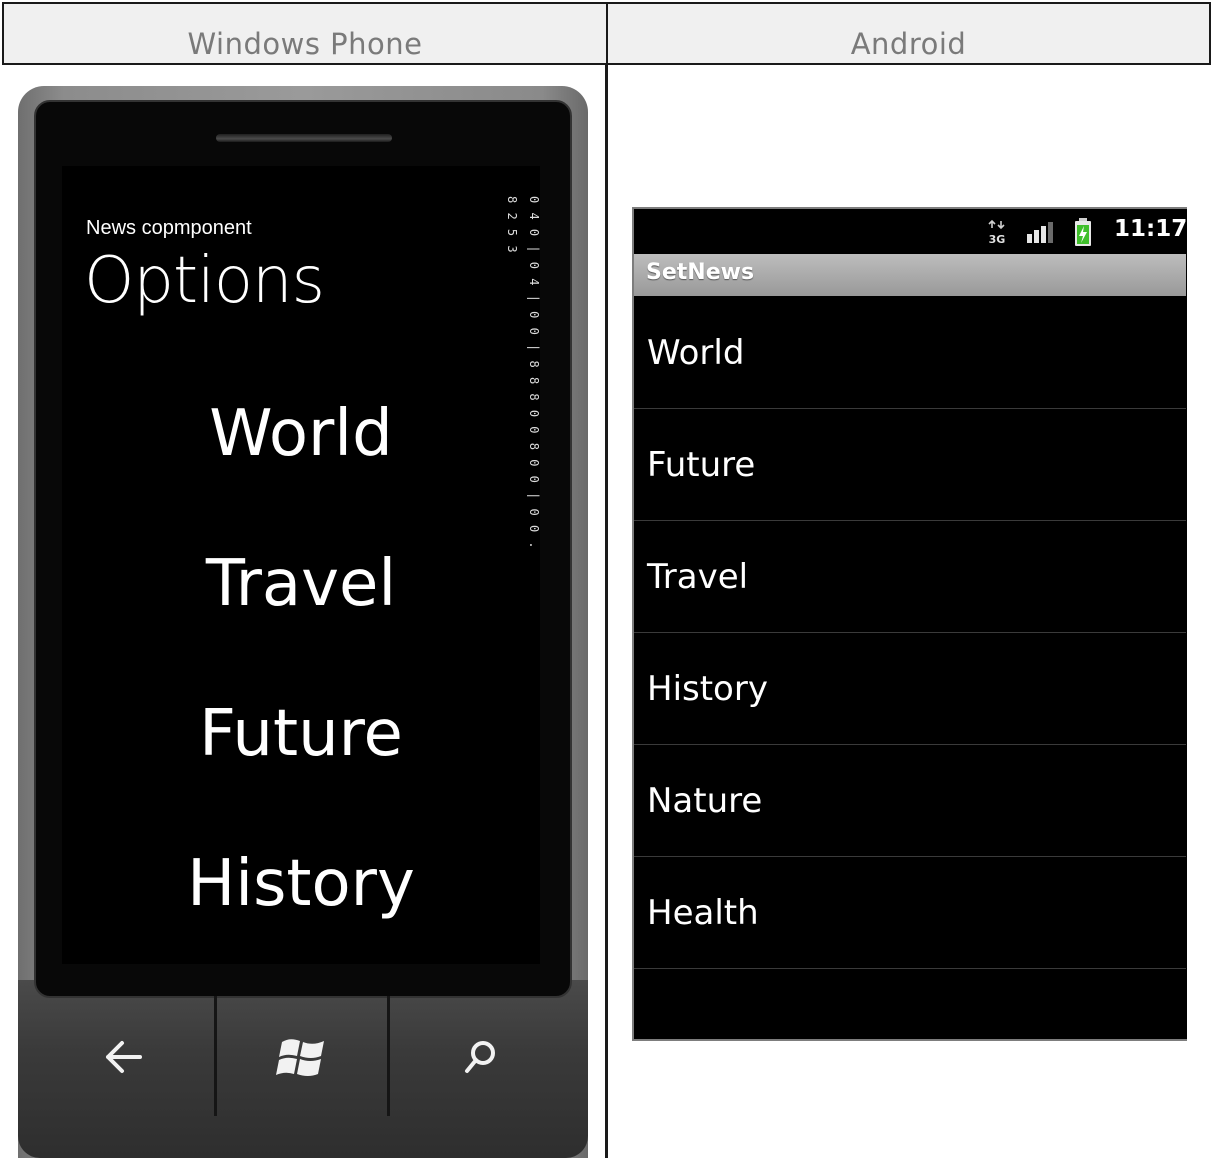 Image resolution: width=1212 pixels, height=1158 pixels. What do you see at coordinates (204, 281) in the screenshot?
I see `wp-page-title: Options` at bounding box center [204, 281].